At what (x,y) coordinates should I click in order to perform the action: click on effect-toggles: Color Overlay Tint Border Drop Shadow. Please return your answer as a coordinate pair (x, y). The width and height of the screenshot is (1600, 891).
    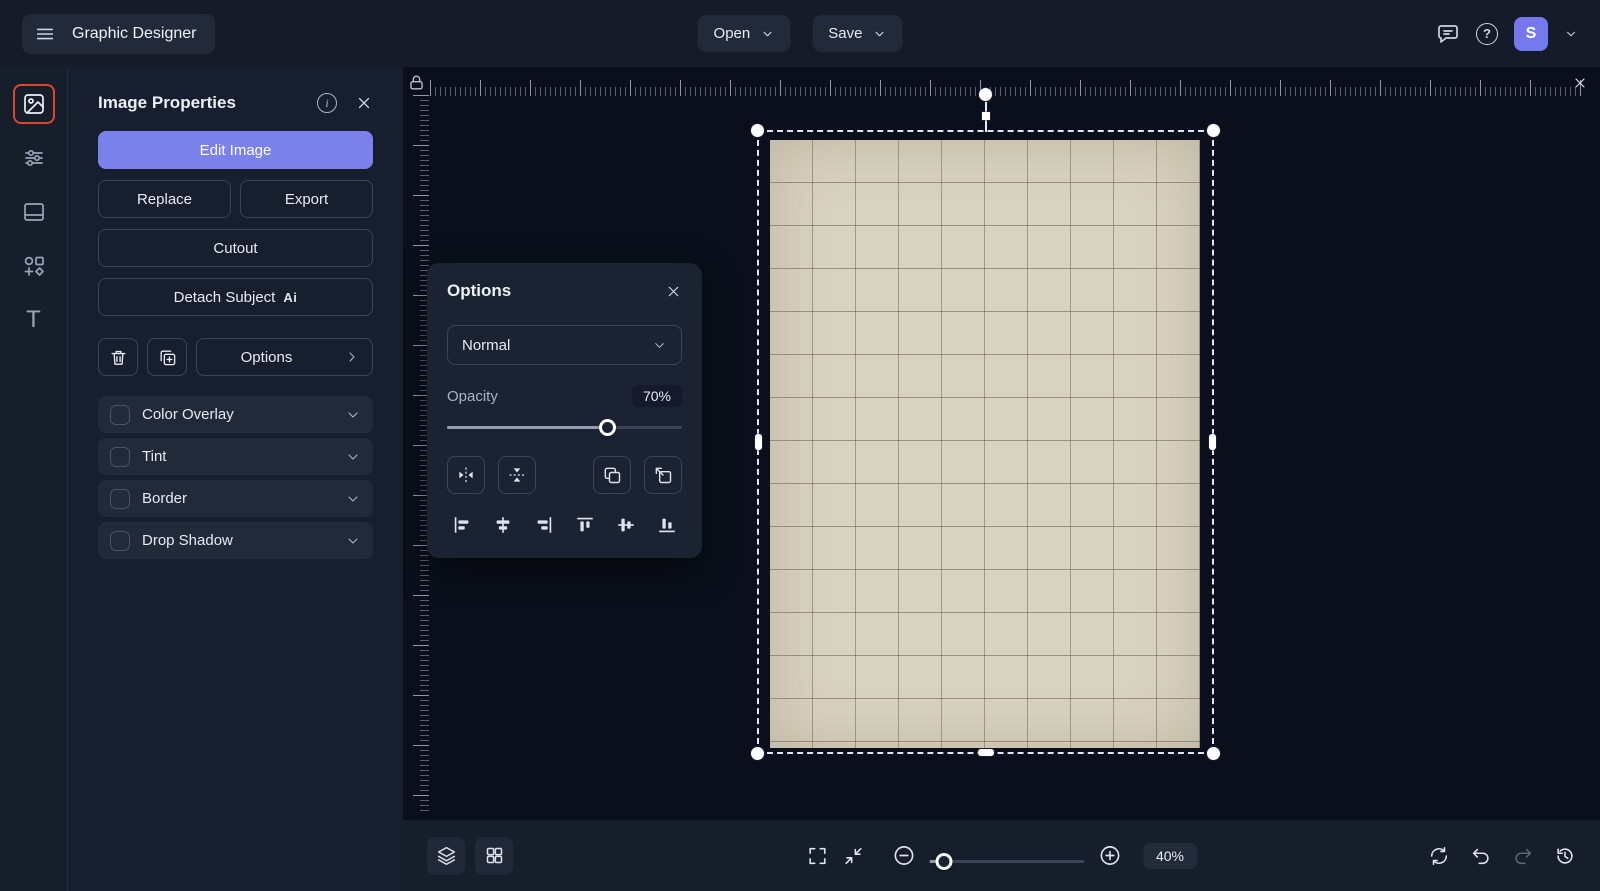
    Looking at the image, I should click on (235, 477).